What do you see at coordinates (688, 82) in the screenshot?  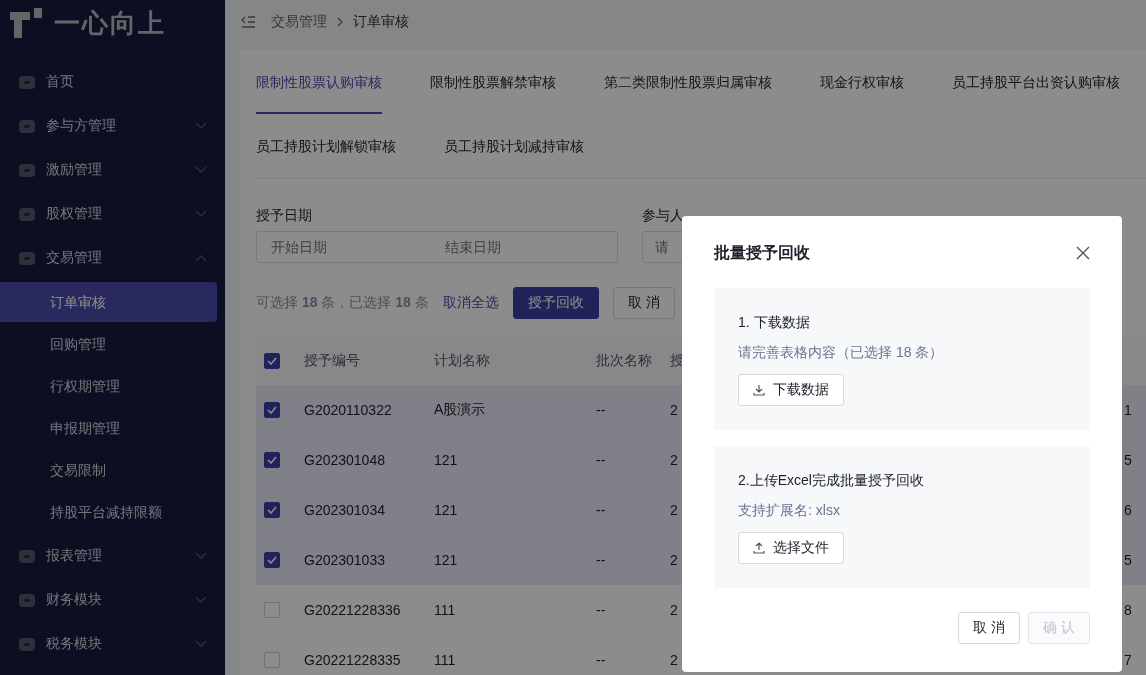 I see `tab: 第二类限制性股票归属审核` at bounding box center [688, 82].